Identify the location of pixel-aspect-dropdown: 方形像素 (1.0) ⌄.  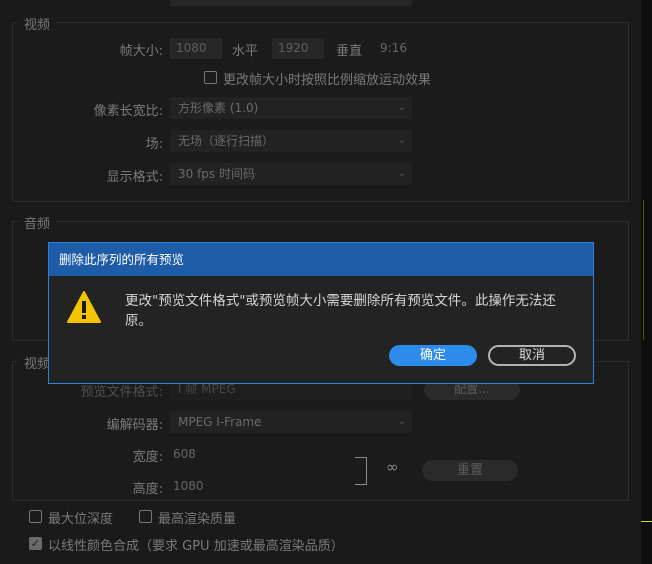
(291, 108).